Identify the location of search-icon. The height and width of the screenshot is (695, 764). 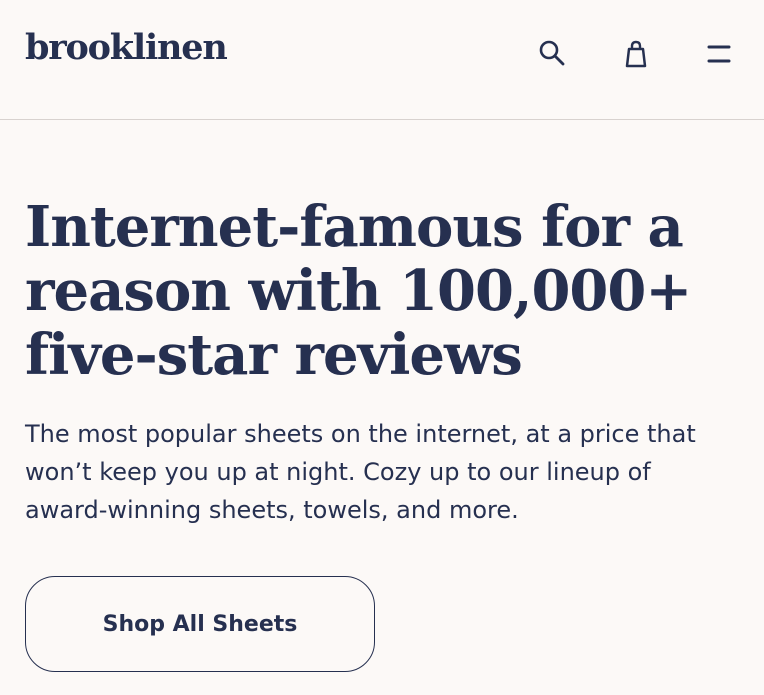
(552, 53).